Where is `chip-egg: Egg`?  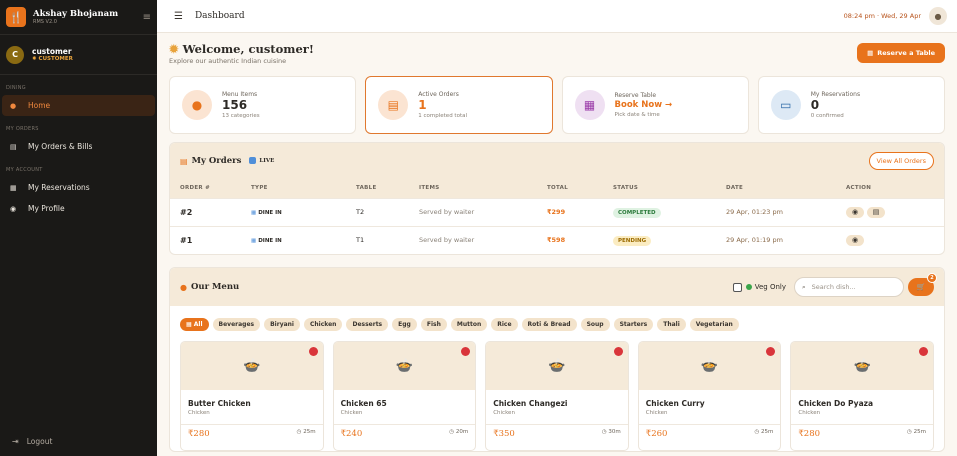 chip-egg: Egg is located at coordinates (404, 324).